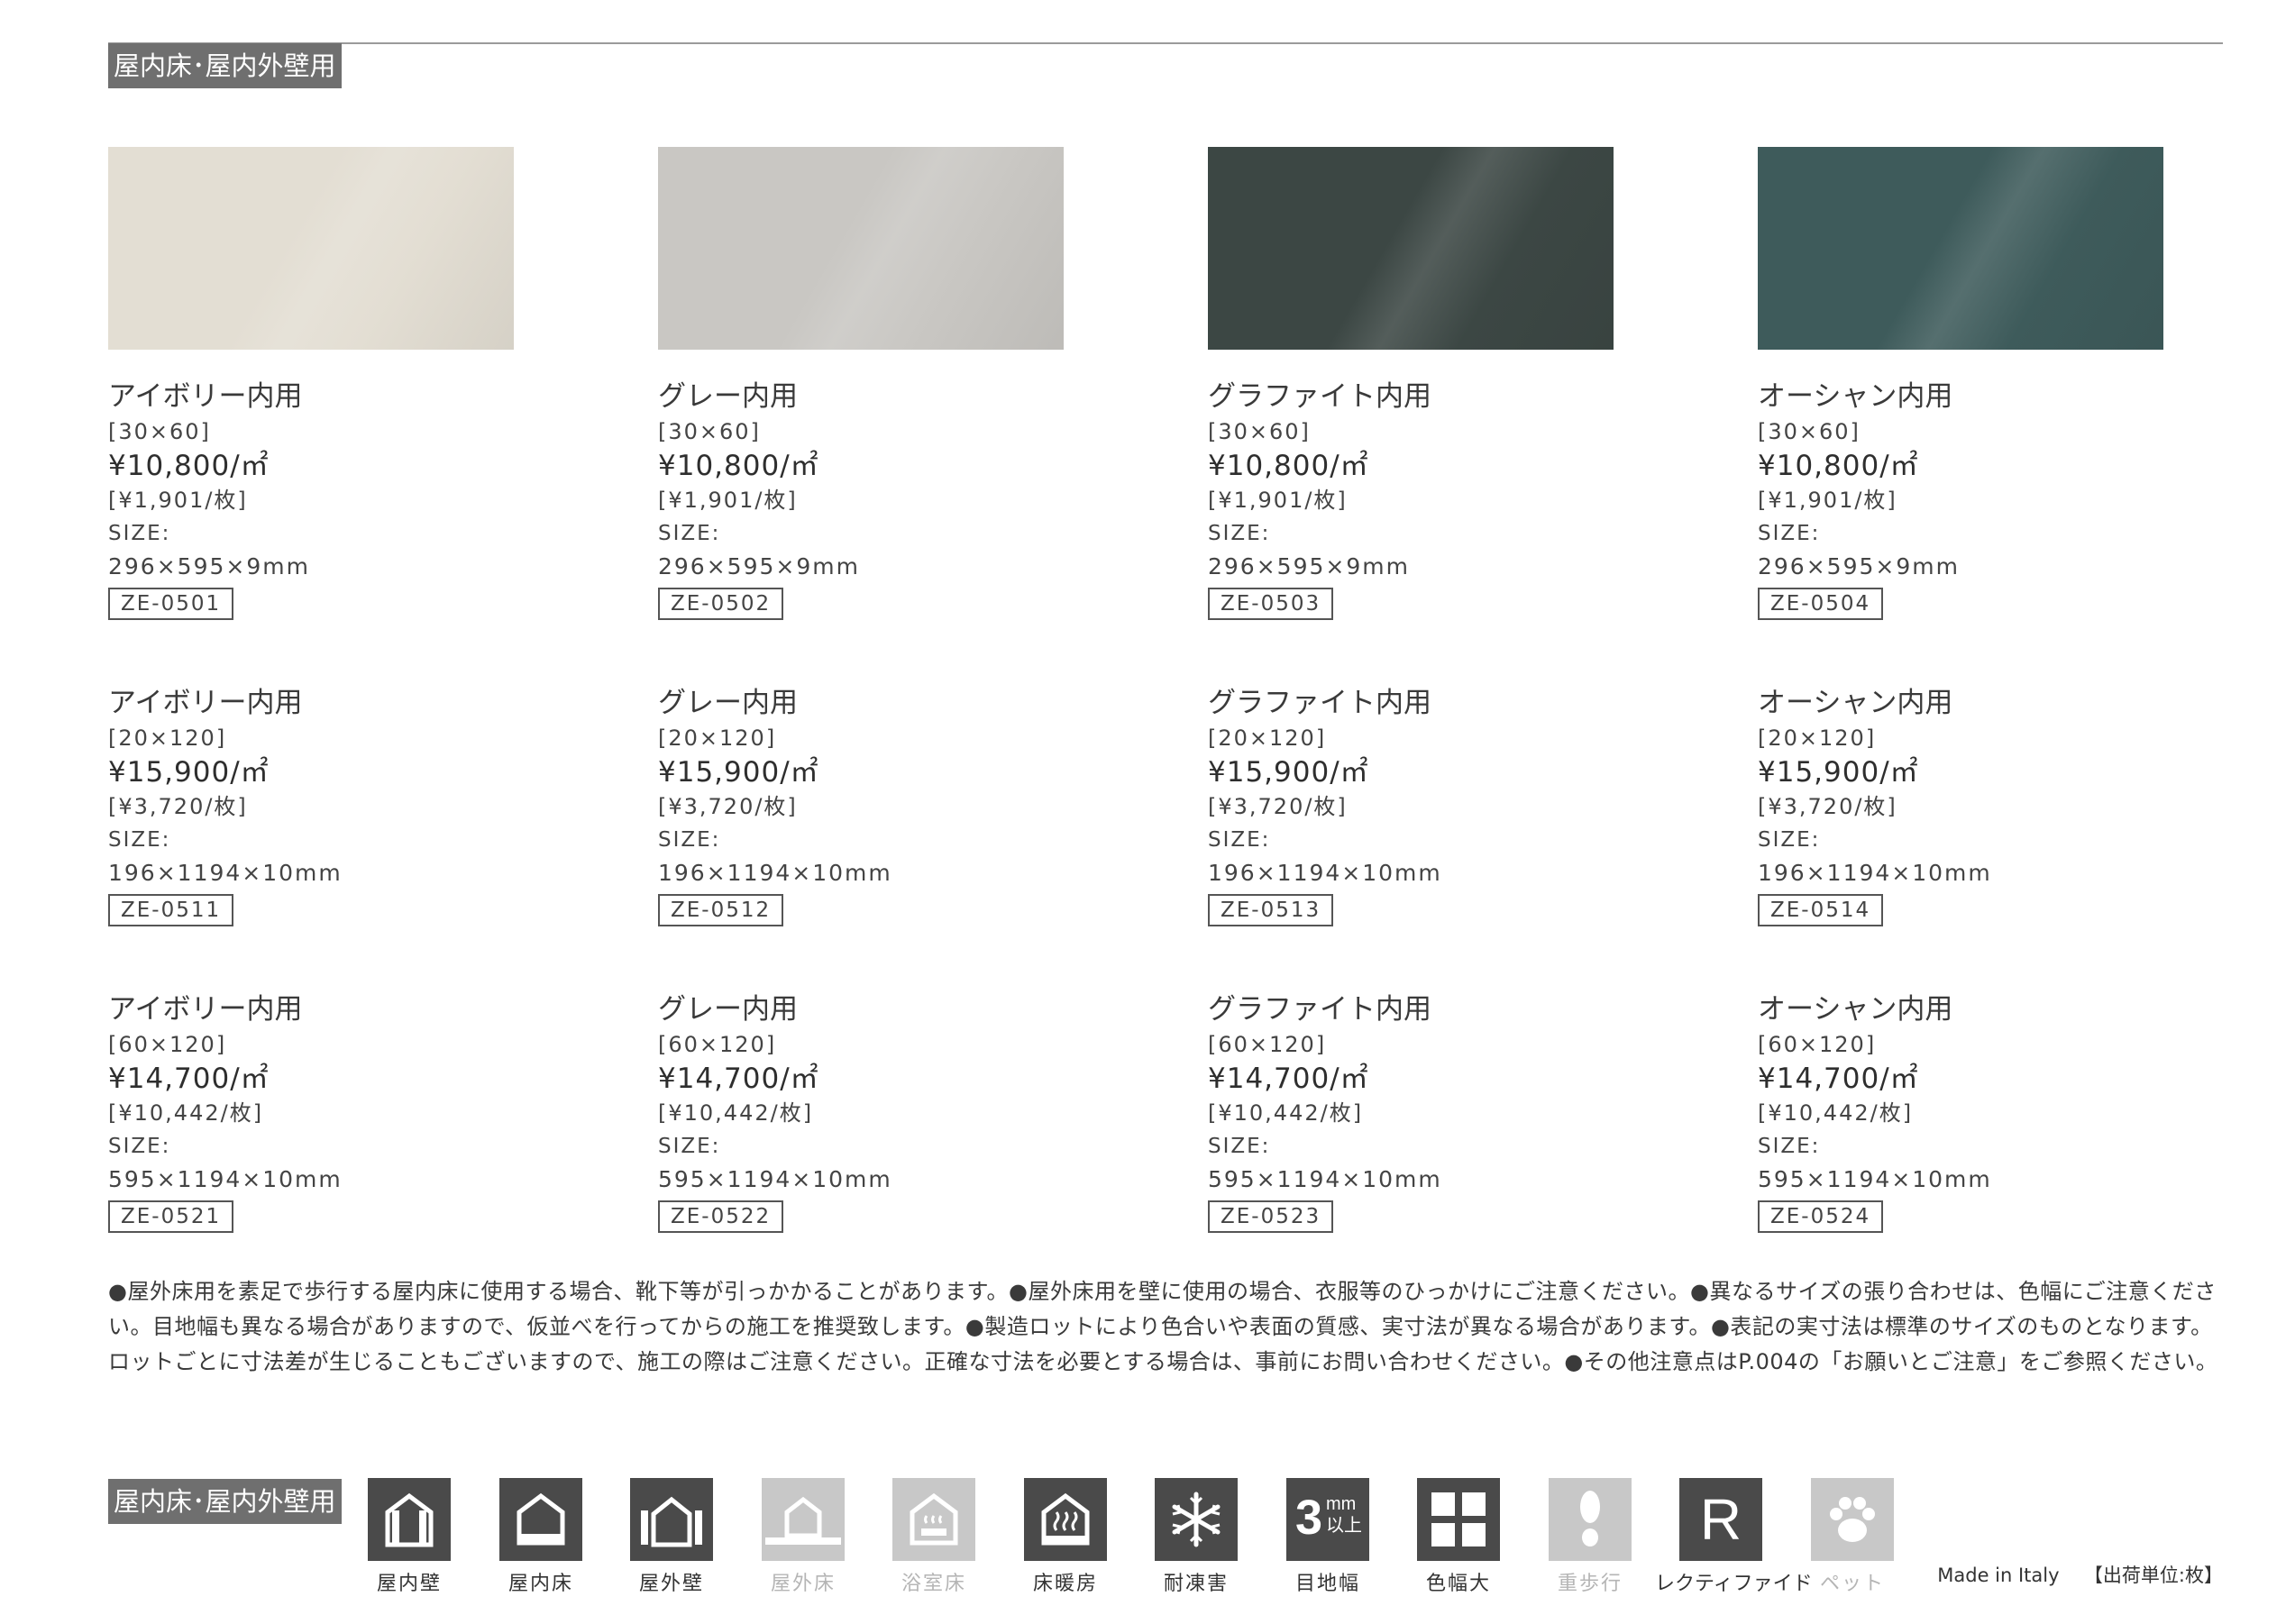  What do you see at coordinates (1734, 1584) in the screenshot?
I see `usage-icon-label: レクティファイド` at bounding box center [1734, 1584].